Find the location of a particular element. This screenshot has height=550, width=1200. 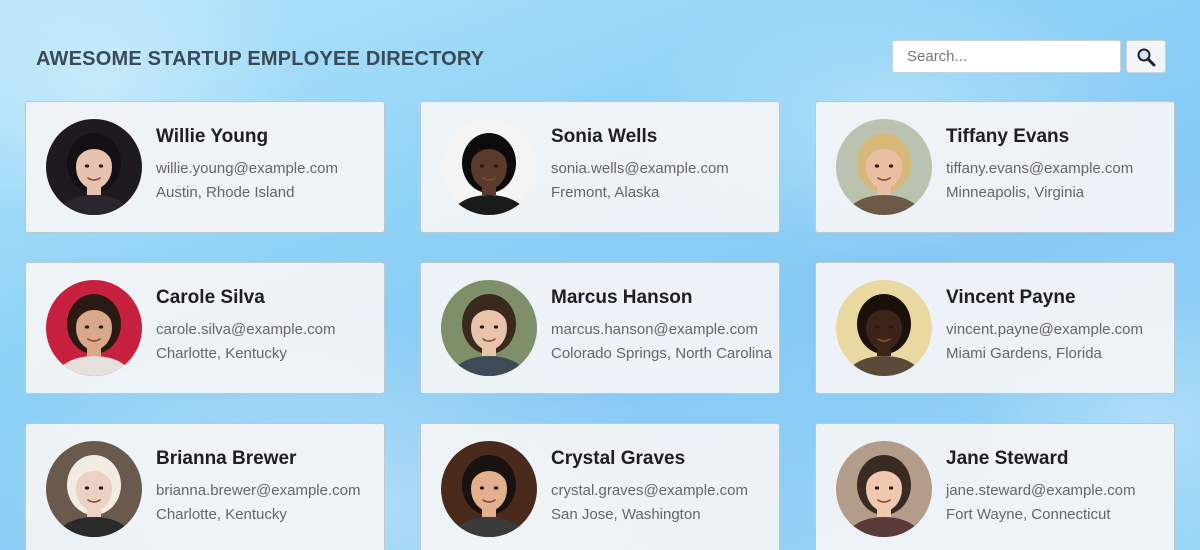

employee-name: Carole Silva is located at coordinates (210, 297).